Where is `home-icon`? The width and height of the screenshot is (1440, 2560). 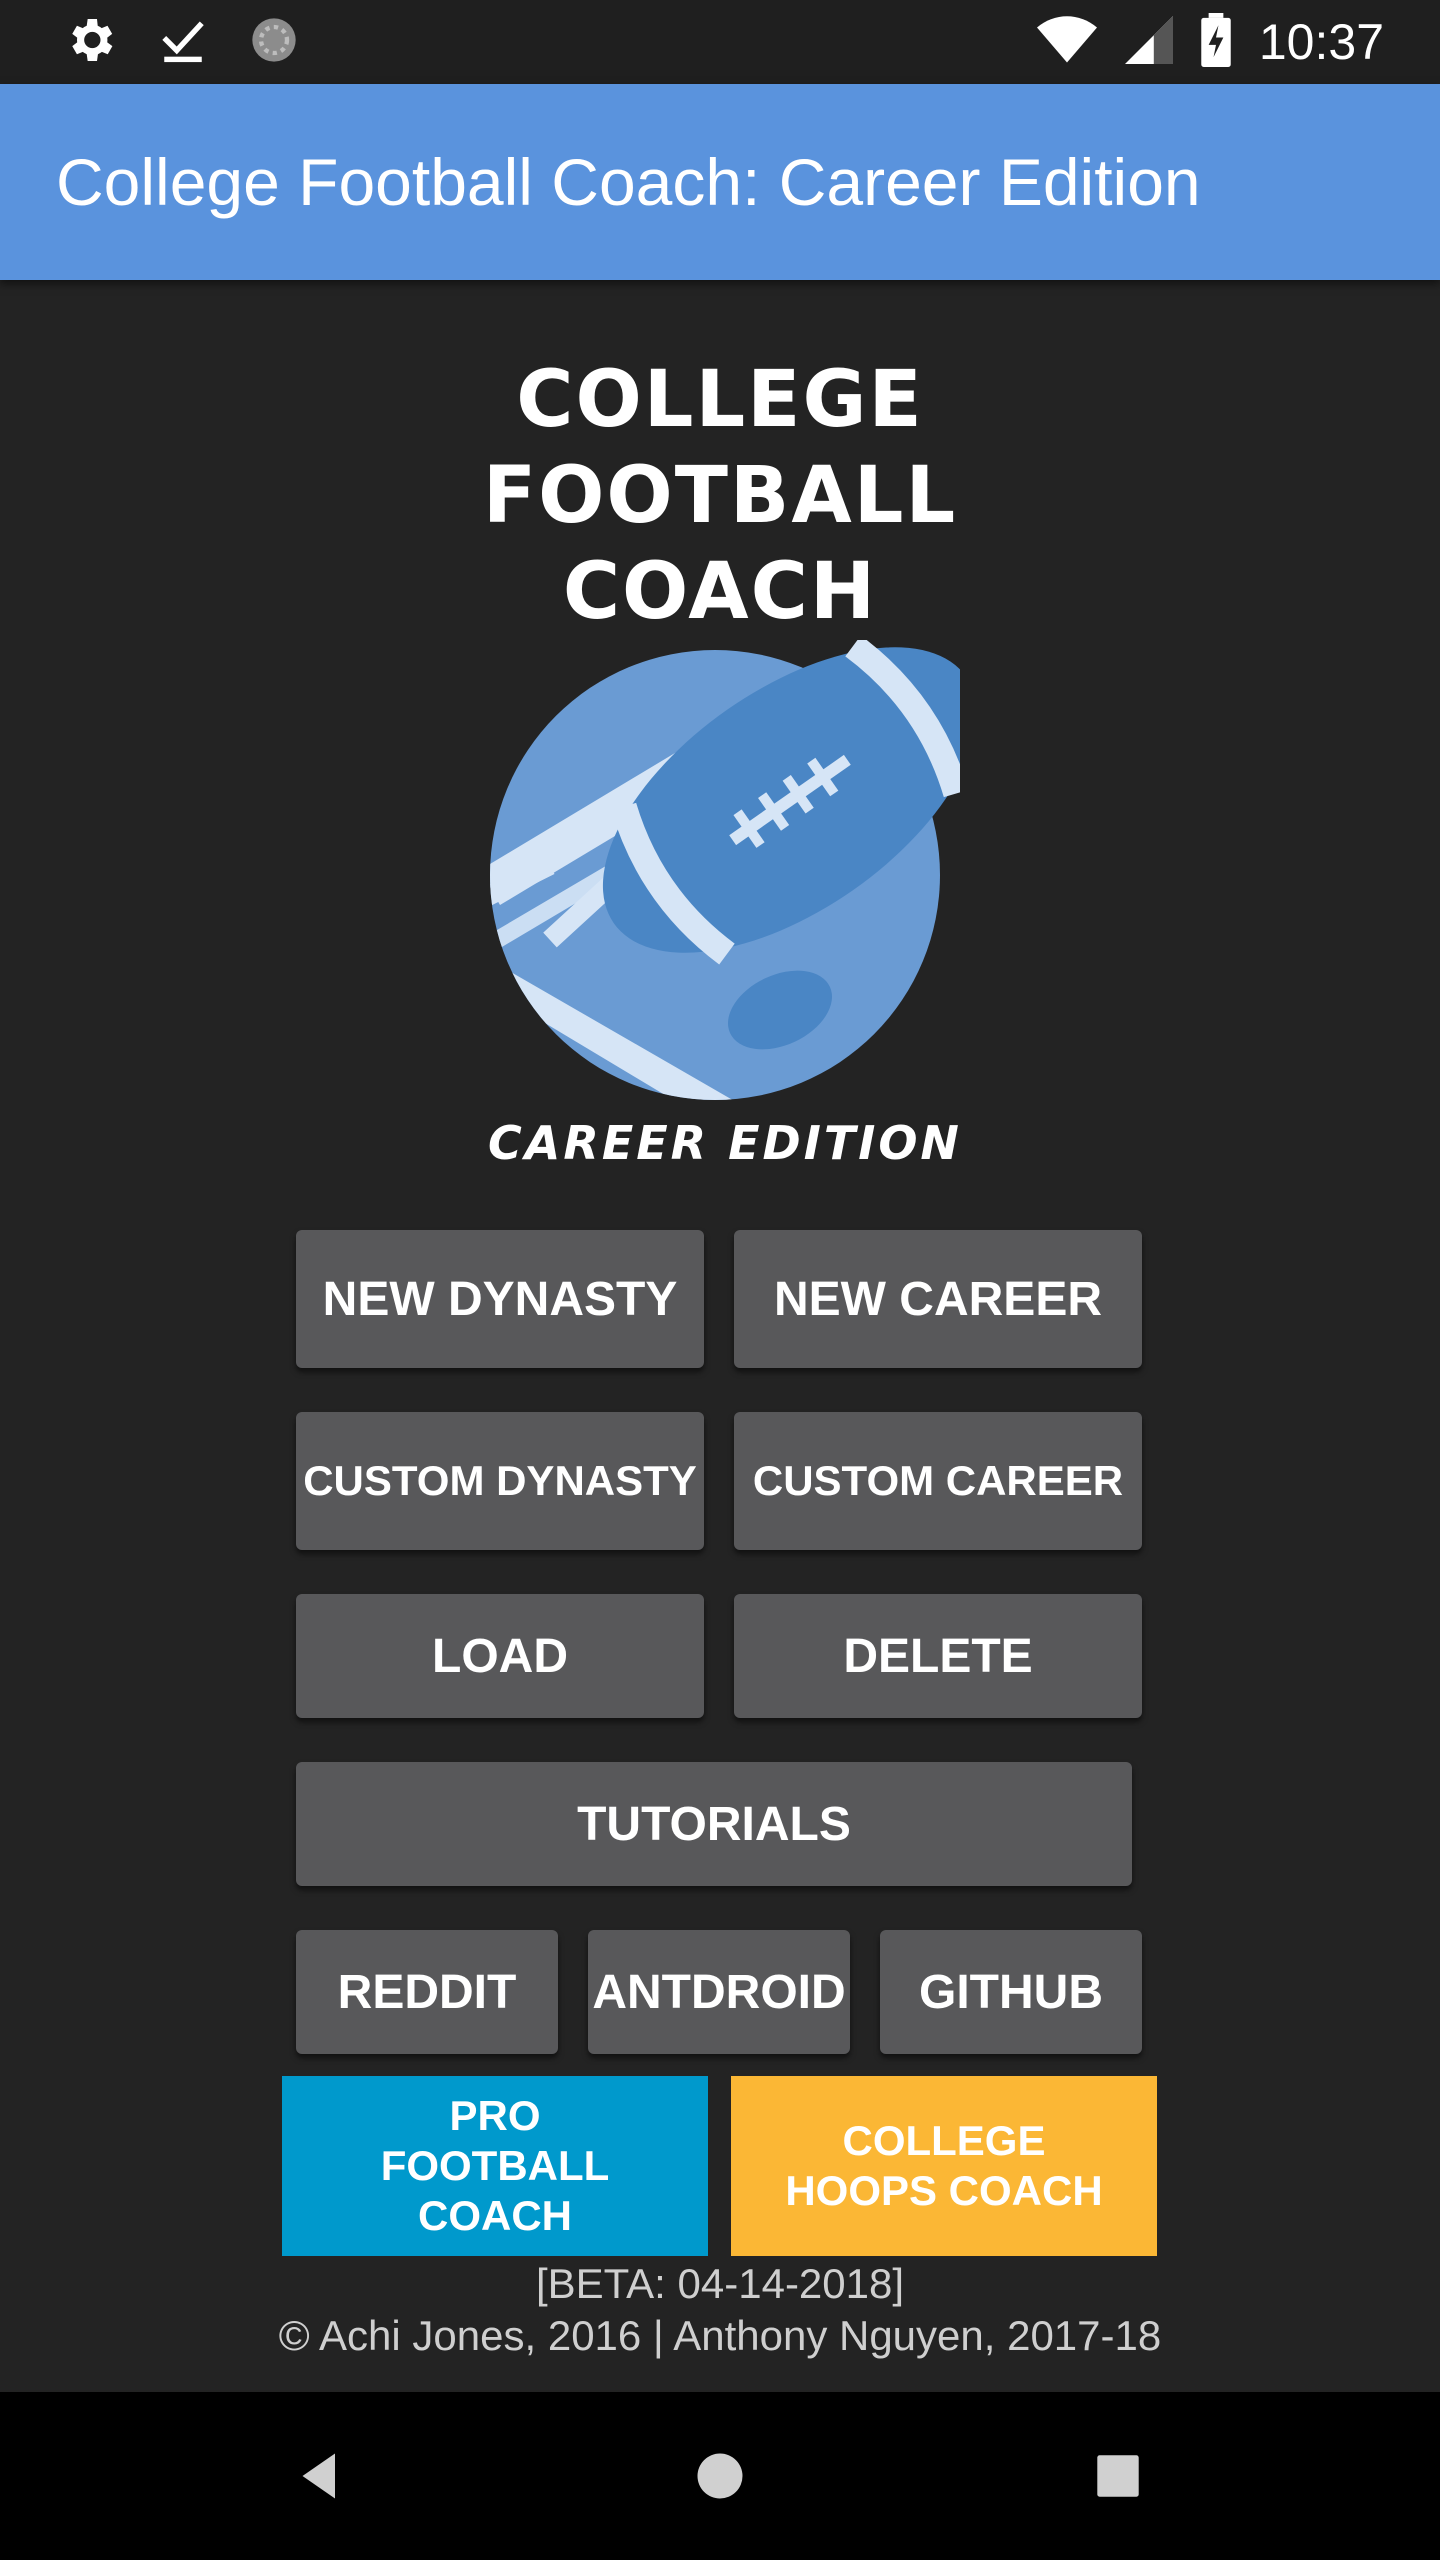
home-icon is located at coordinates (720, 2476).